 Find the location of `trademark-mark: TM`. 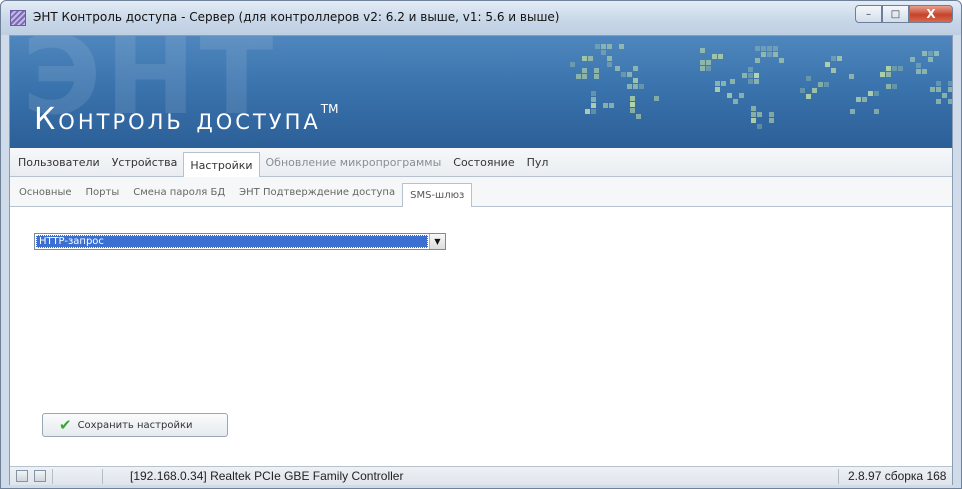

trademark-mark: TM is located at coordinates (329, 109).